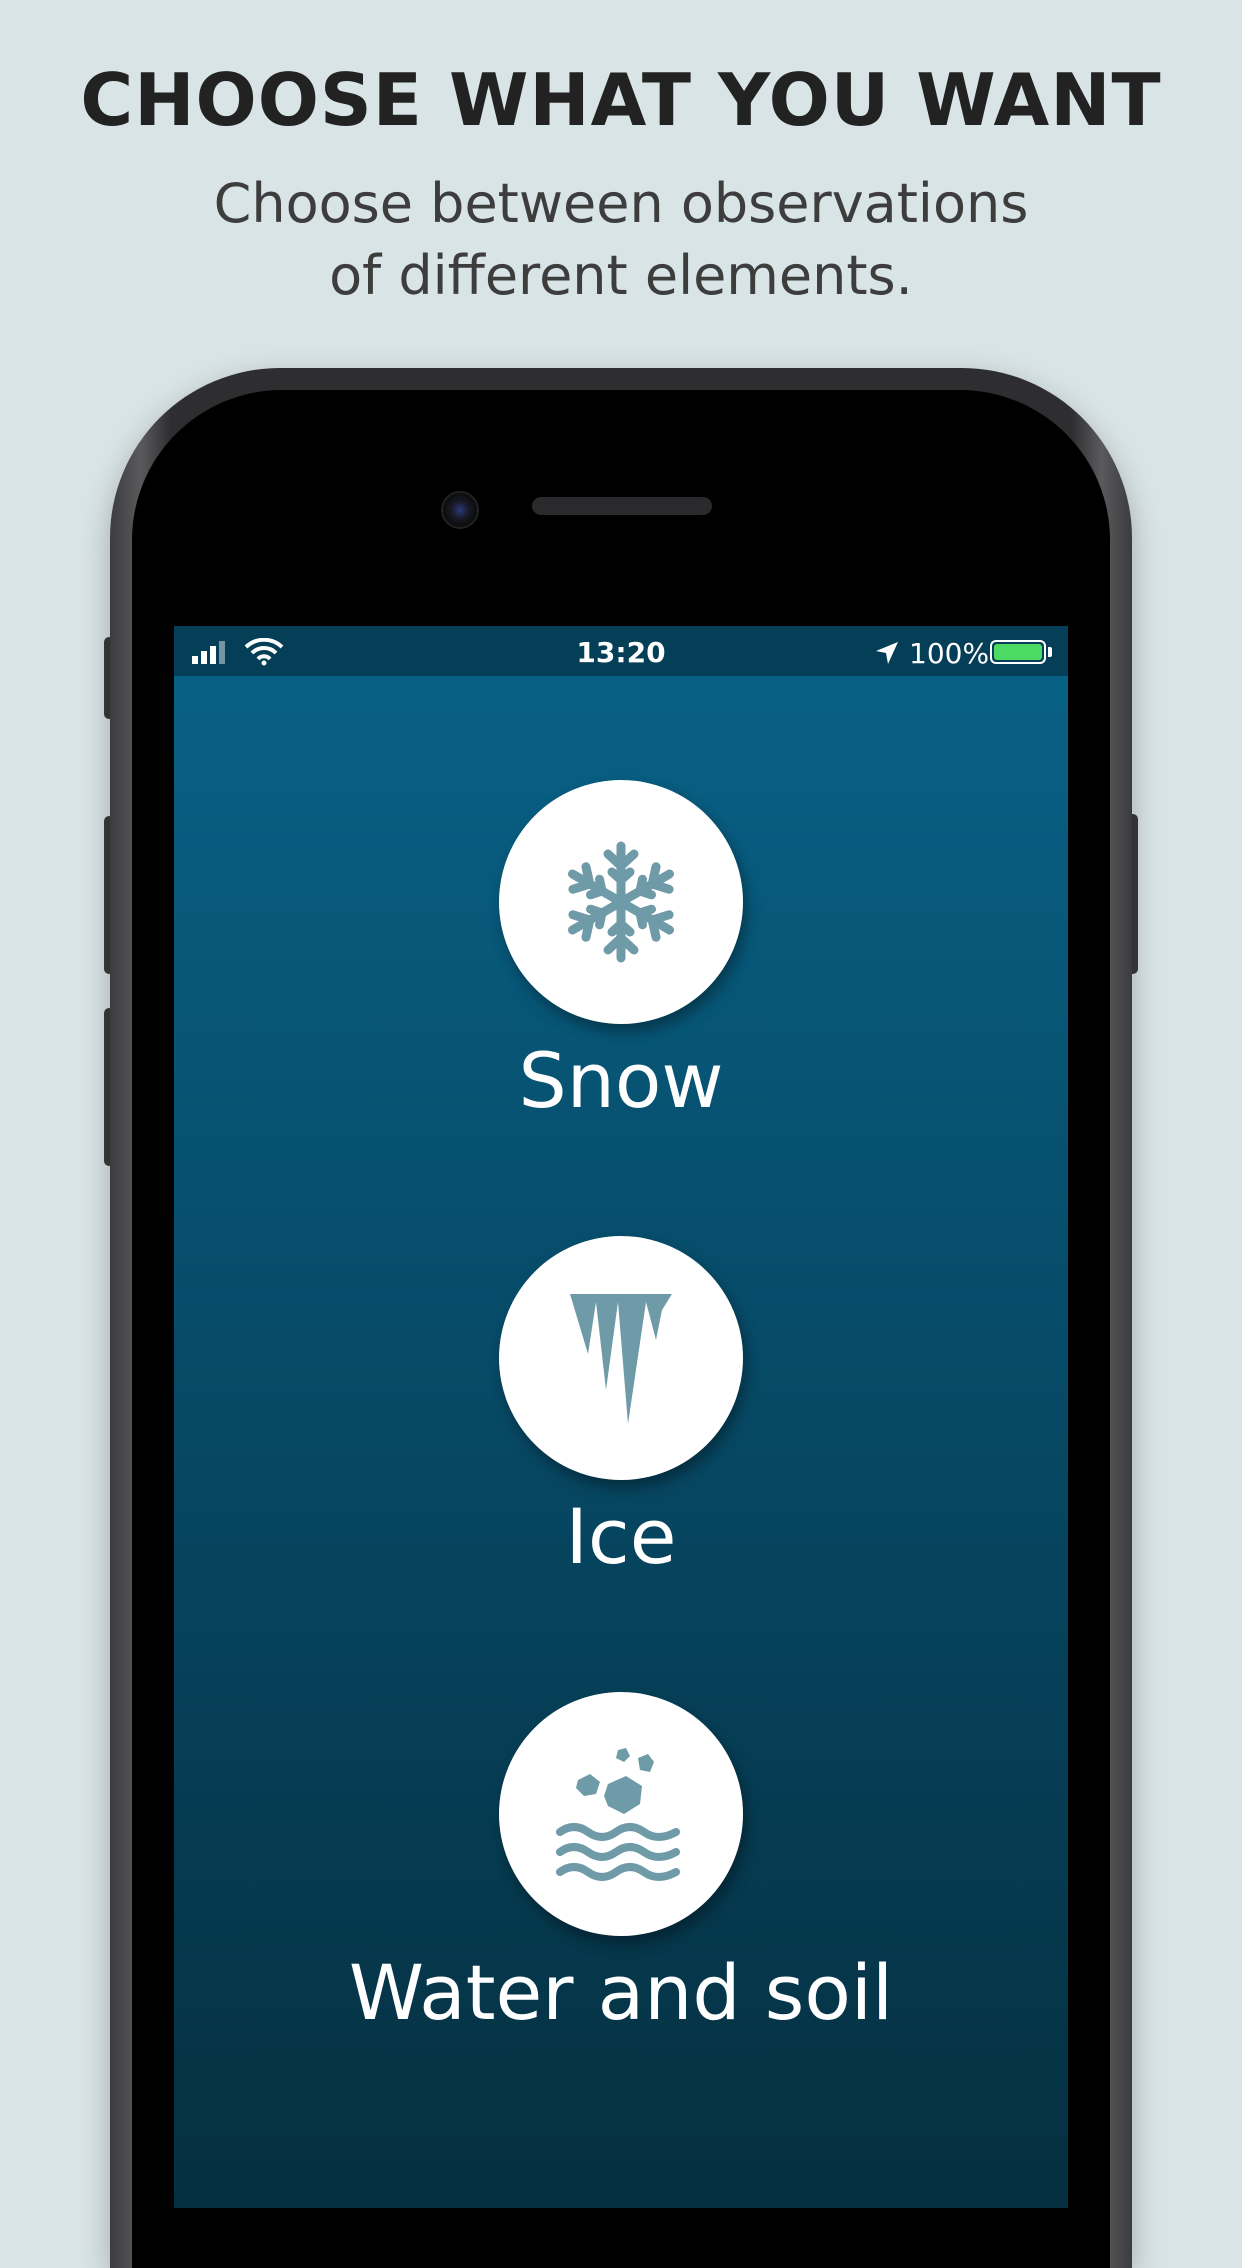 The height and width of the screenshot is (2268, 1242). I want to click on option-label-ice: Ice, so click(621, 1536).